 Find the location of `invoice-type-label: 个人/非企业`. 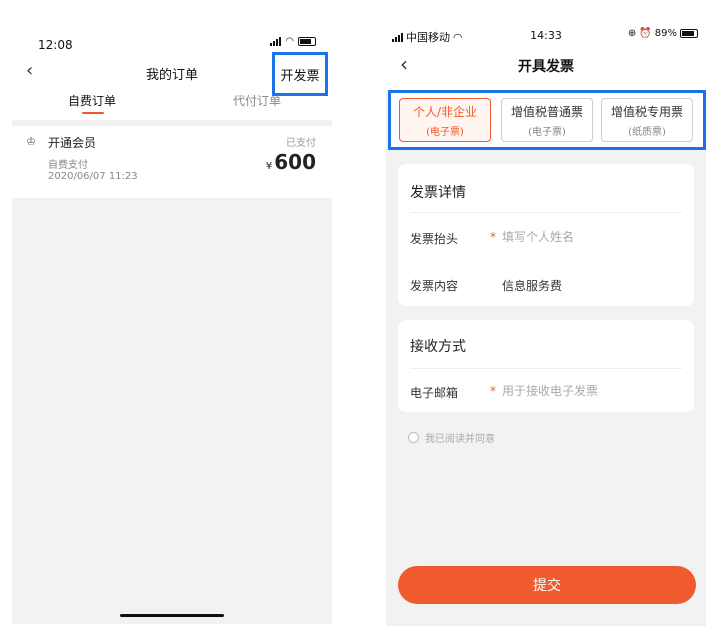

invoice-type-label: 个人/非企业 is located at coordinates (445, 111).